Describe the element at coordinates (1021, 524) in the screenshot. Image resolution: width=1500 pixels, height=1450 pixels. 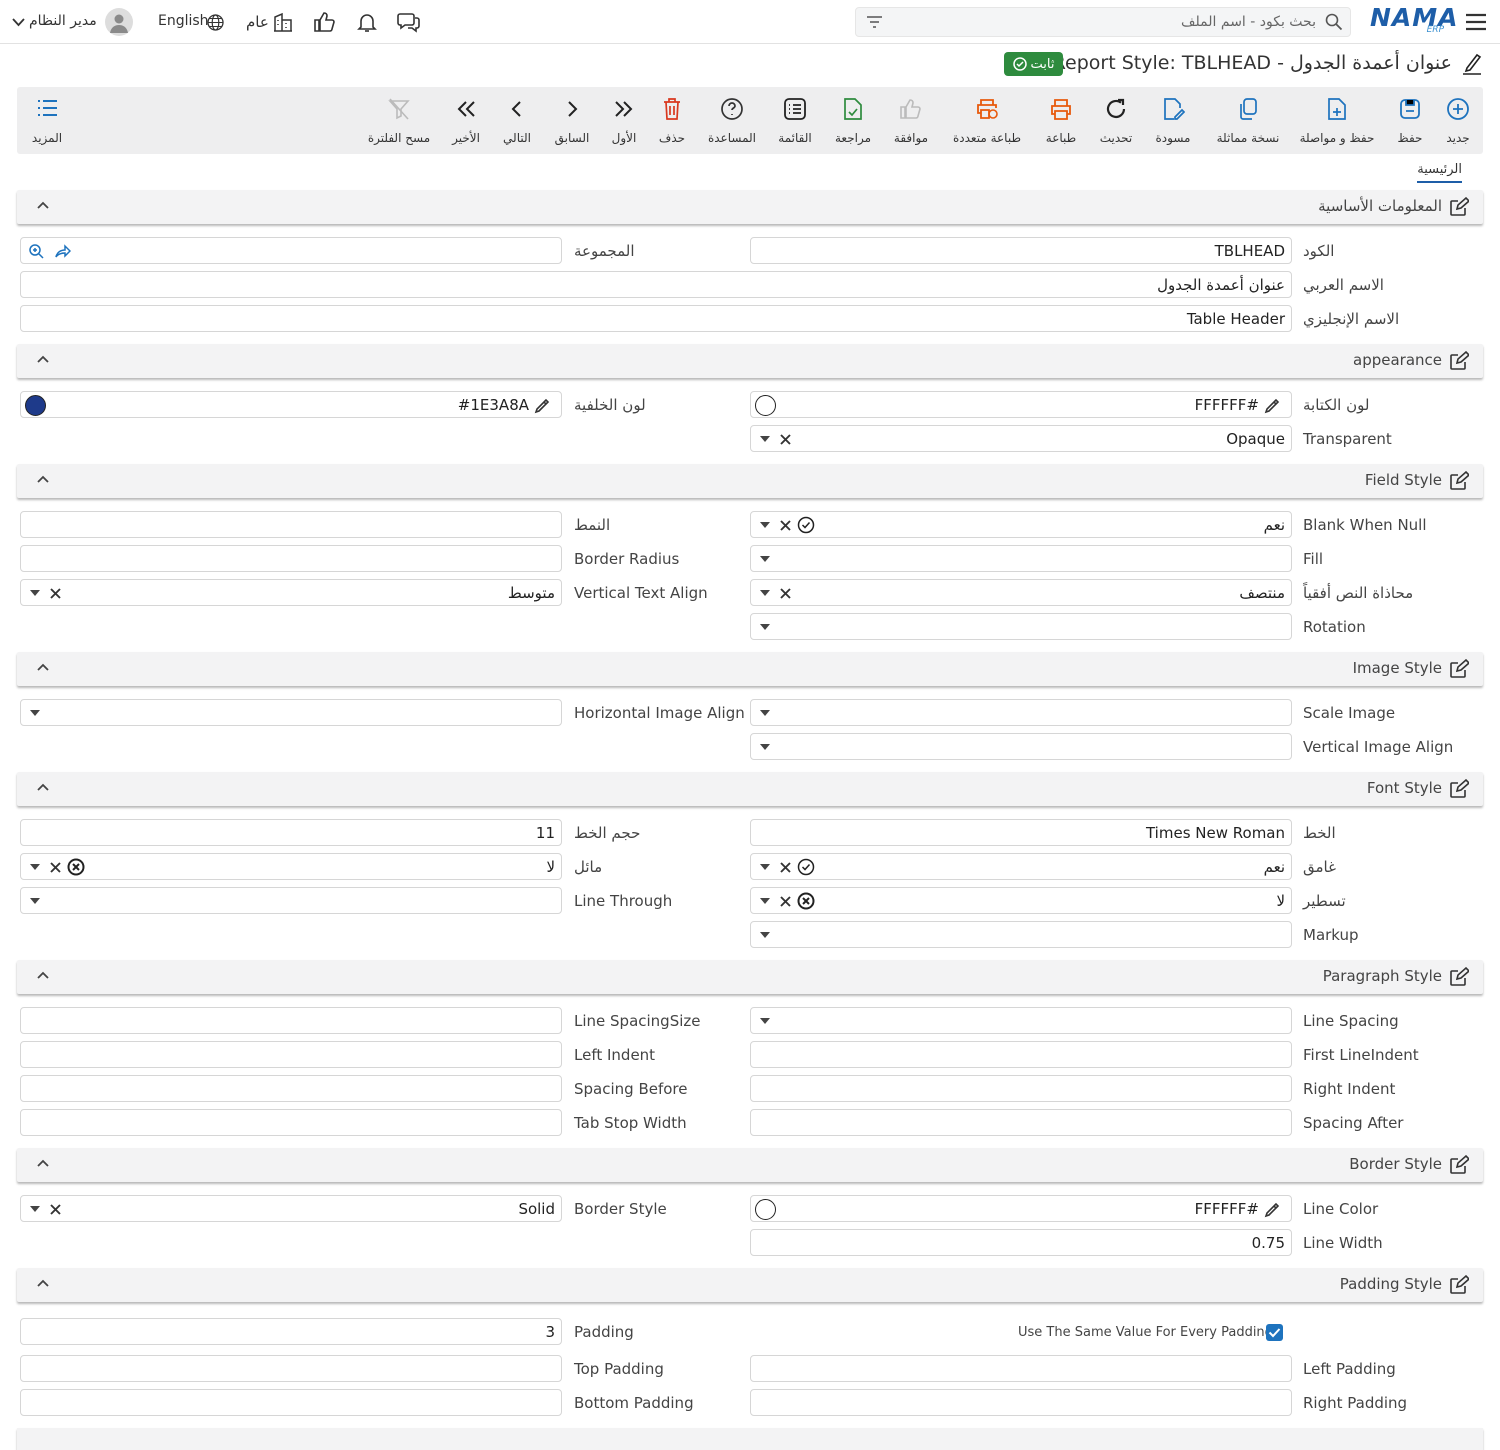
I see `blank-when-null-field: نعم` at that location.